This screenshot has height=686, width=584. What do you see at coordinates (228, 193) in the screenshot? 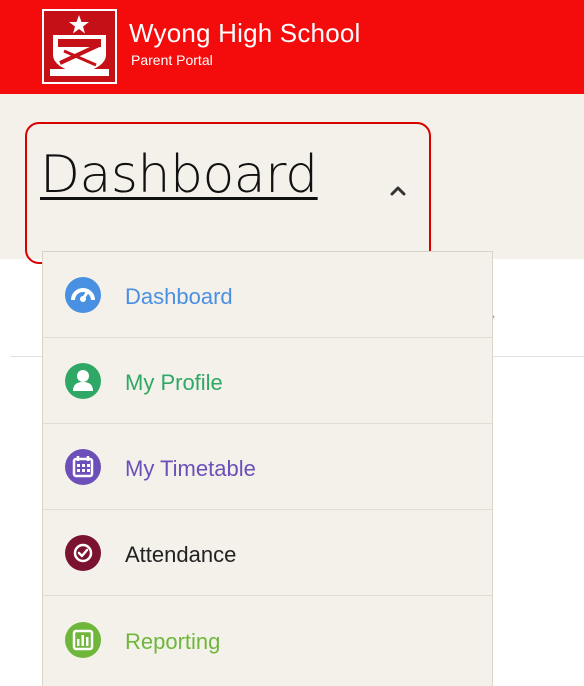
I see `annotation-highlight-box` at bounding box center [228, 193].